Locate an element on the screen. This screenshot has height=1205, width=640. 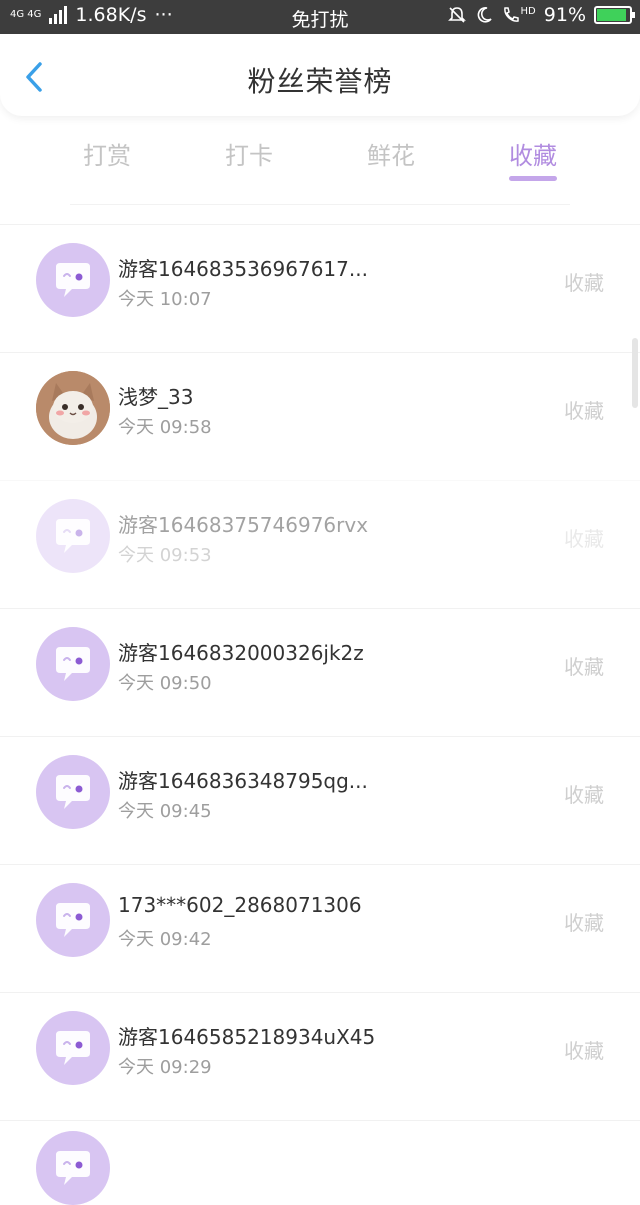
tab-active-indicator is located at coordinates (533, 178).